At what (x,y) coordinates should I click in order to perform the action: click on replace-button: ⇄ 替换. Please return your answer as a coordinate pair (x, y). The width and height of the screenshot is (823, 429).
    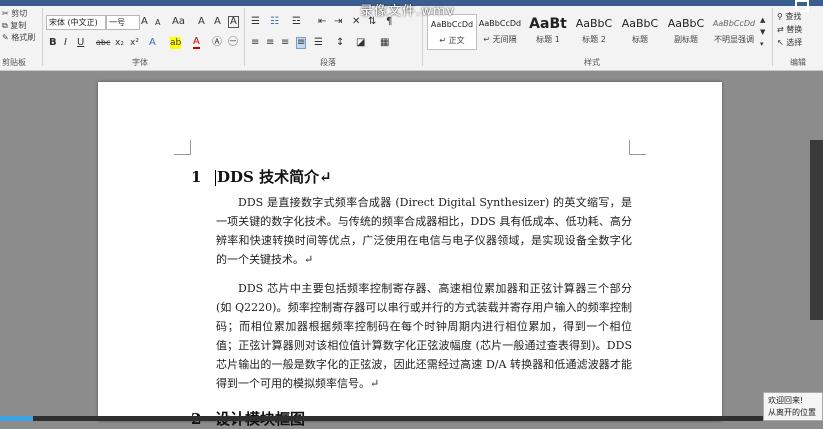
    Looking at the image, I should click on (789, 29).